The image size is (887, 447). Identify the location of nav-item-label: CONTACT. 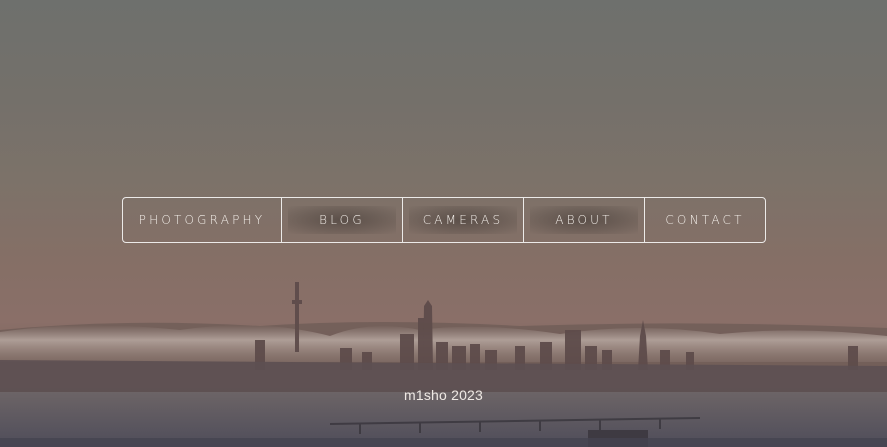
(705, 220).